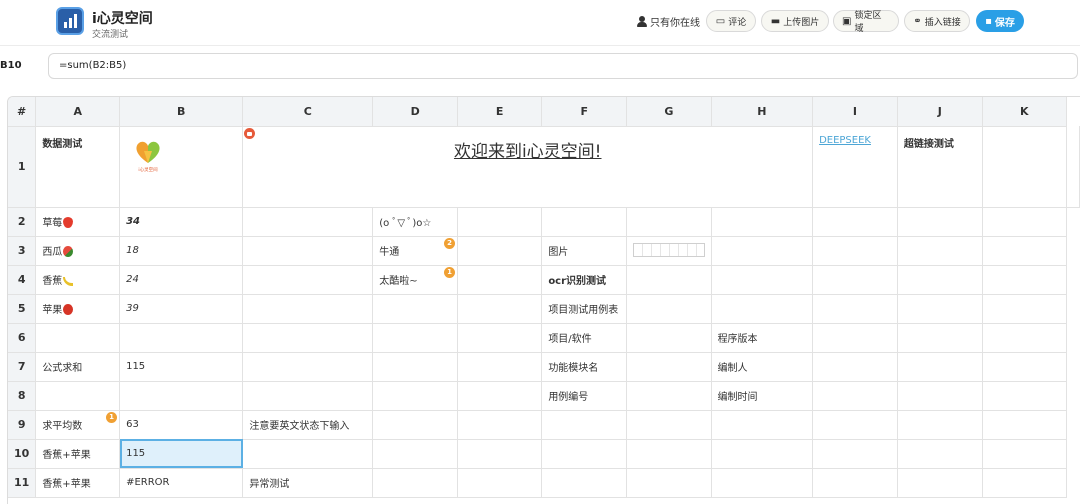 The width and height of the screenshot is (1080, 504). What do you see at coordinates (181, 483) in the screenshot?
I see `cell-B11: #ERROR` at bounding box center [181, 483].